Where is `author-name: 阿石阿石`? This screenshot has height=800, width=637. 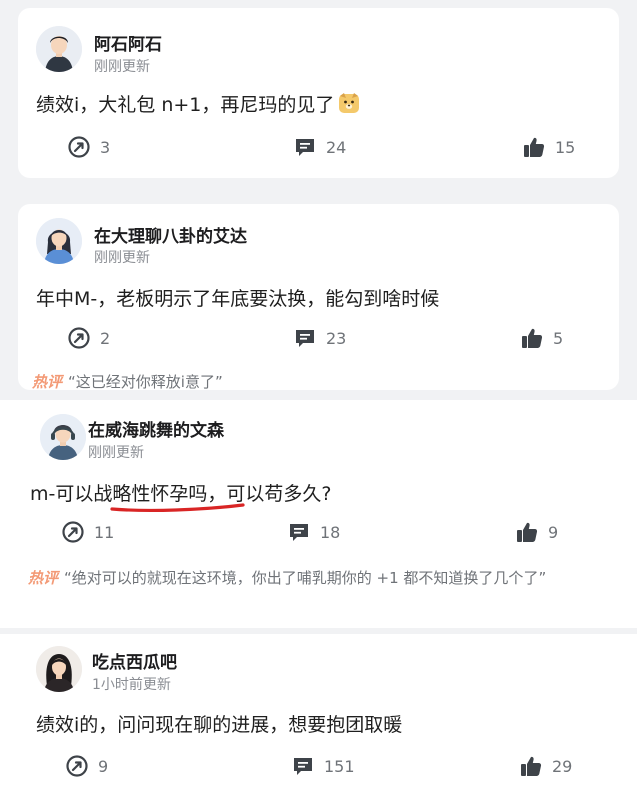
author-name: 阿石阿石 is located at coordinates (128, 42).